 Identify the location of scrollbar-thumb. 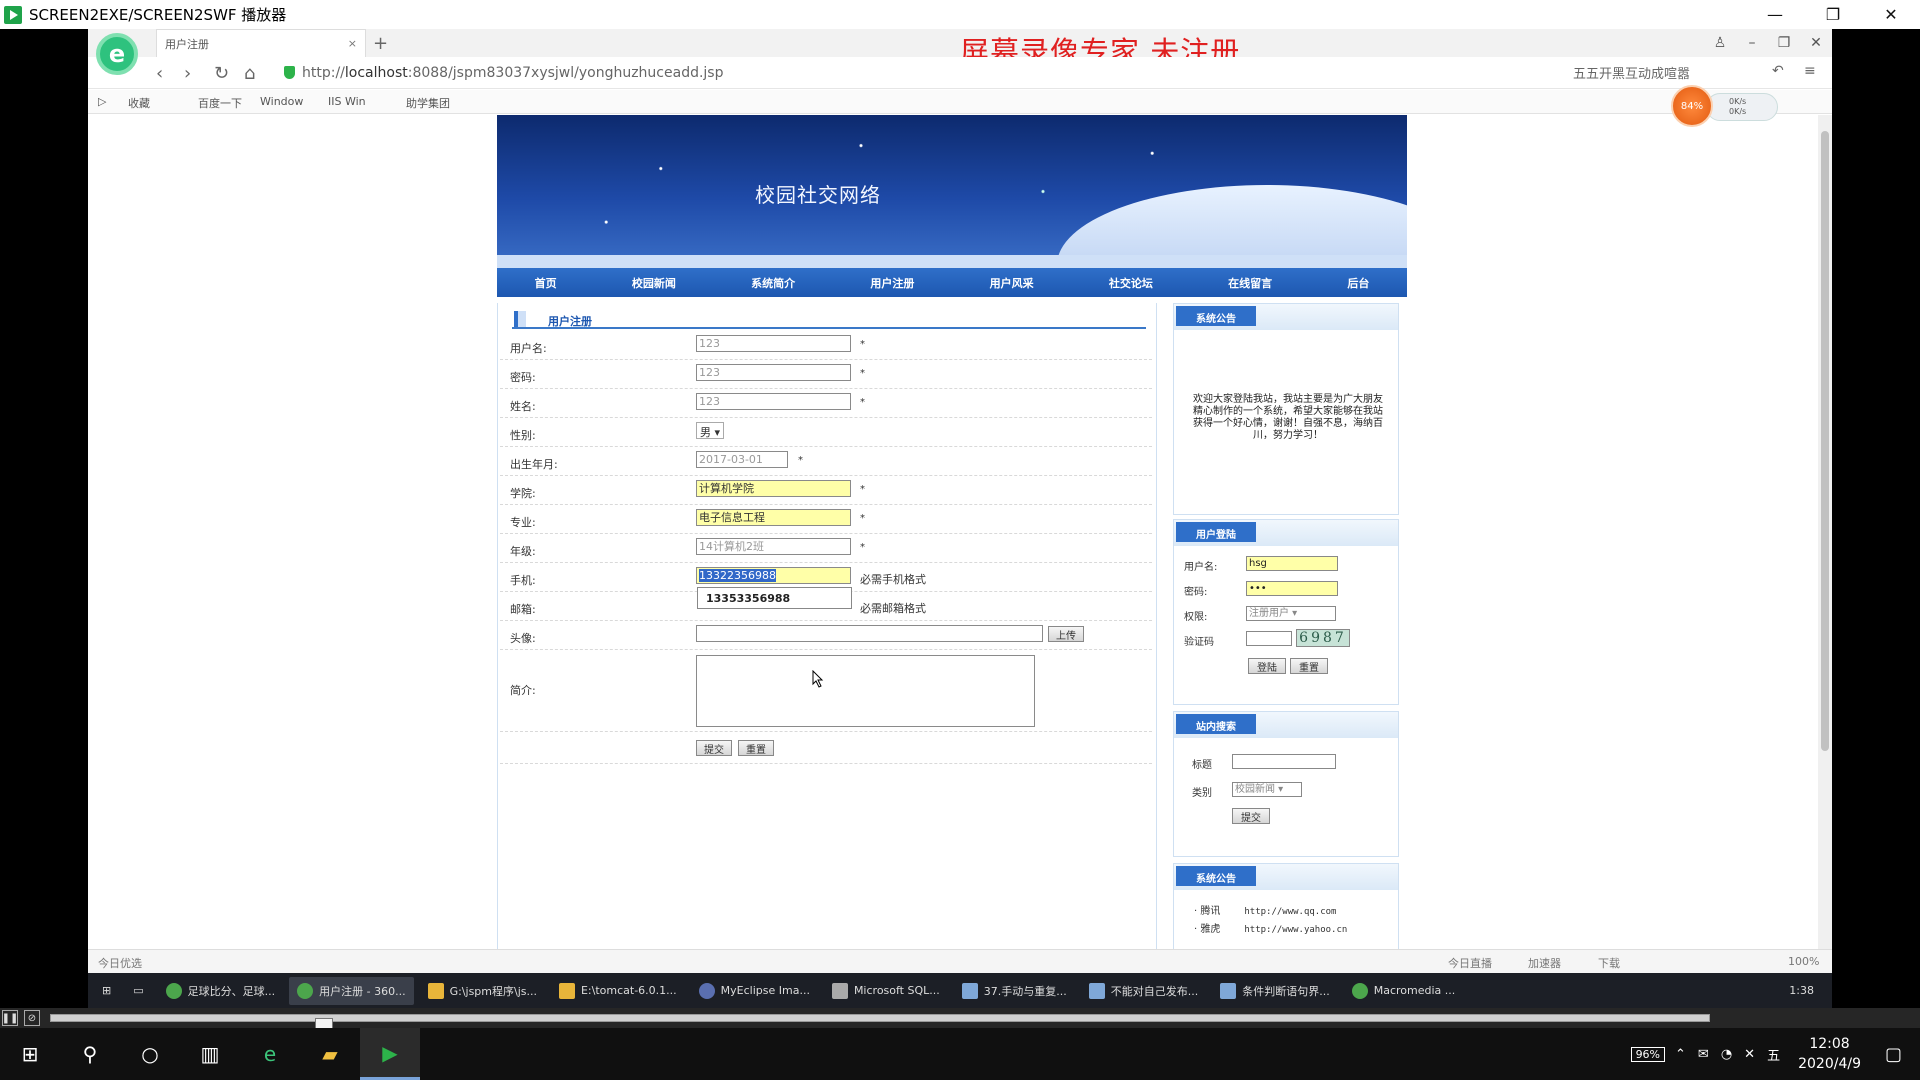
(1825, 441).